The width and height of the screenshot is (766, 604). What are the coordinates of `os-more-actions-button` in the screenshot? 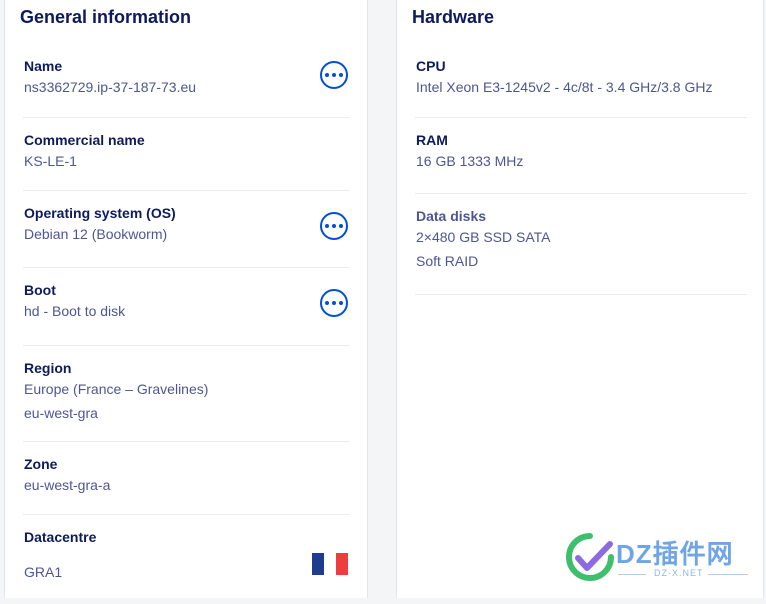 It's located at (334, 226).